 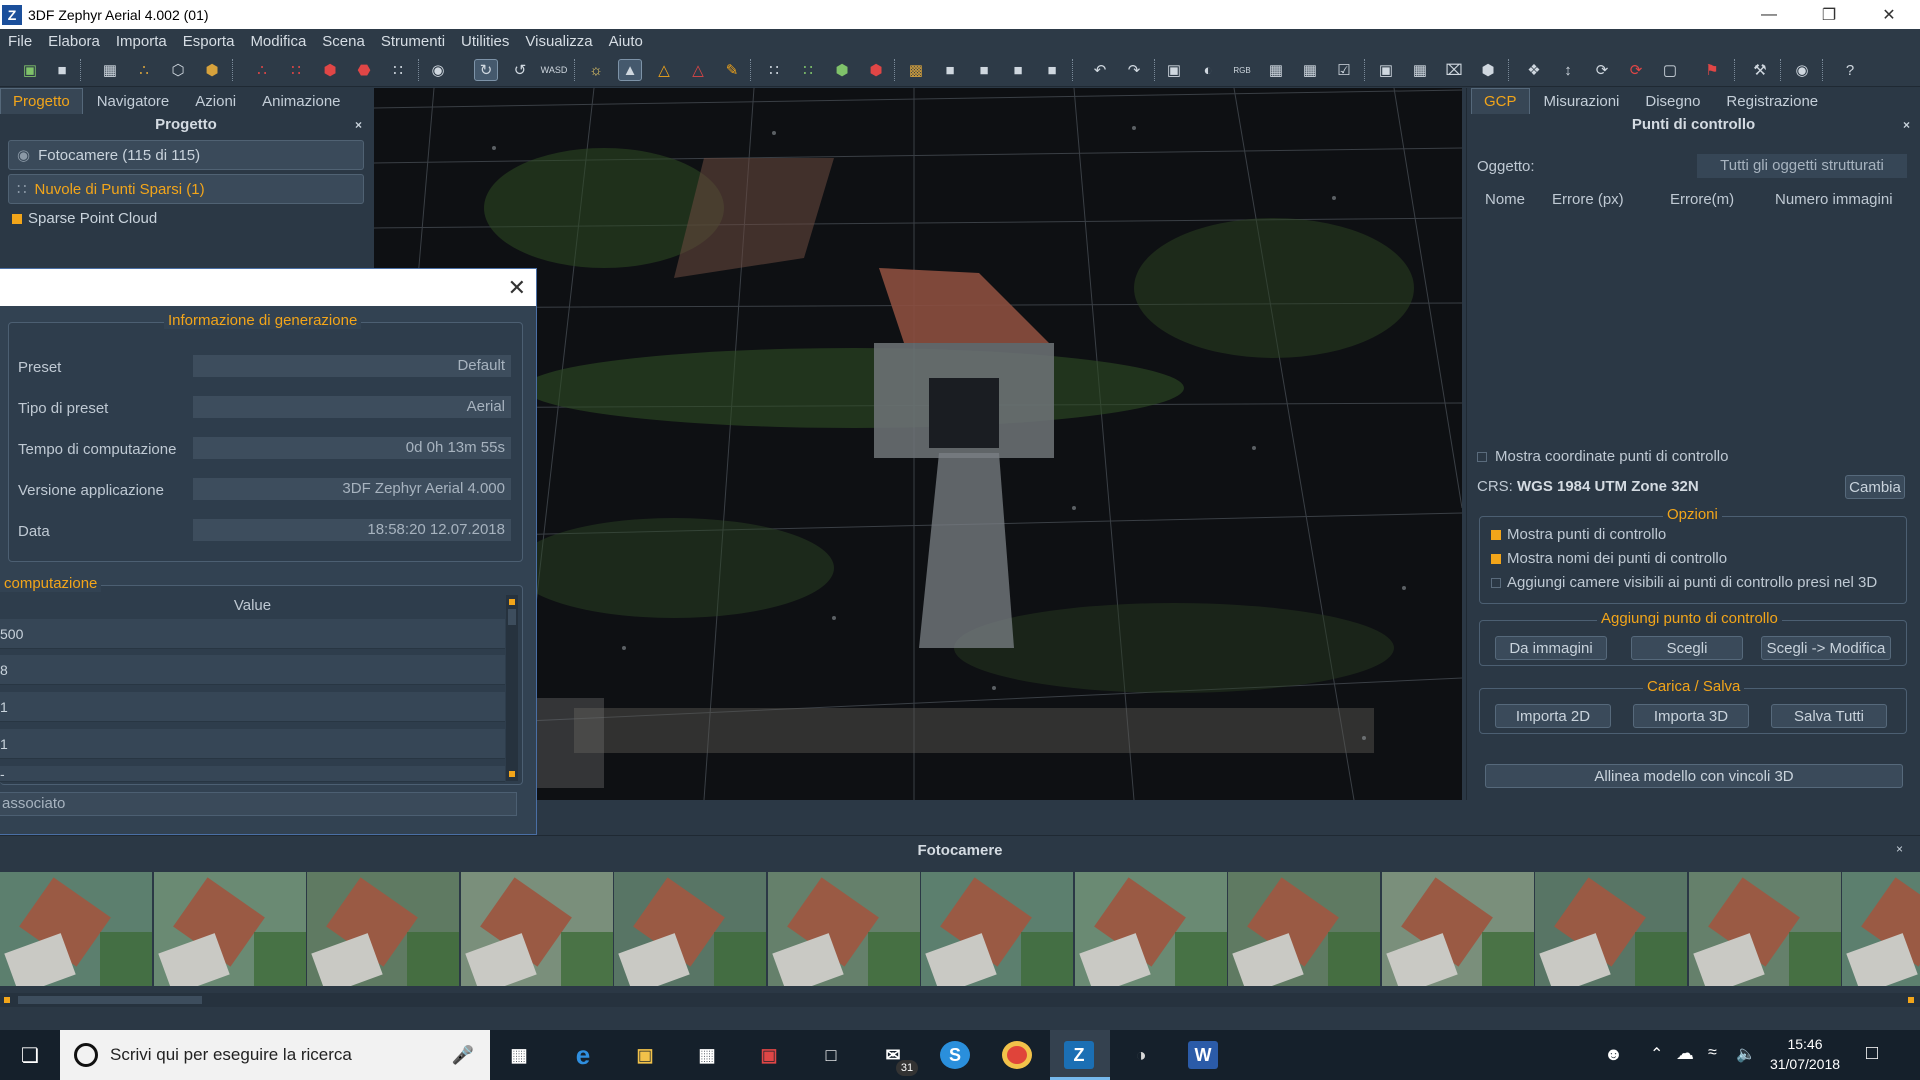 I want to click on flag-icon: ⚑, so click(x=1712, y=70).